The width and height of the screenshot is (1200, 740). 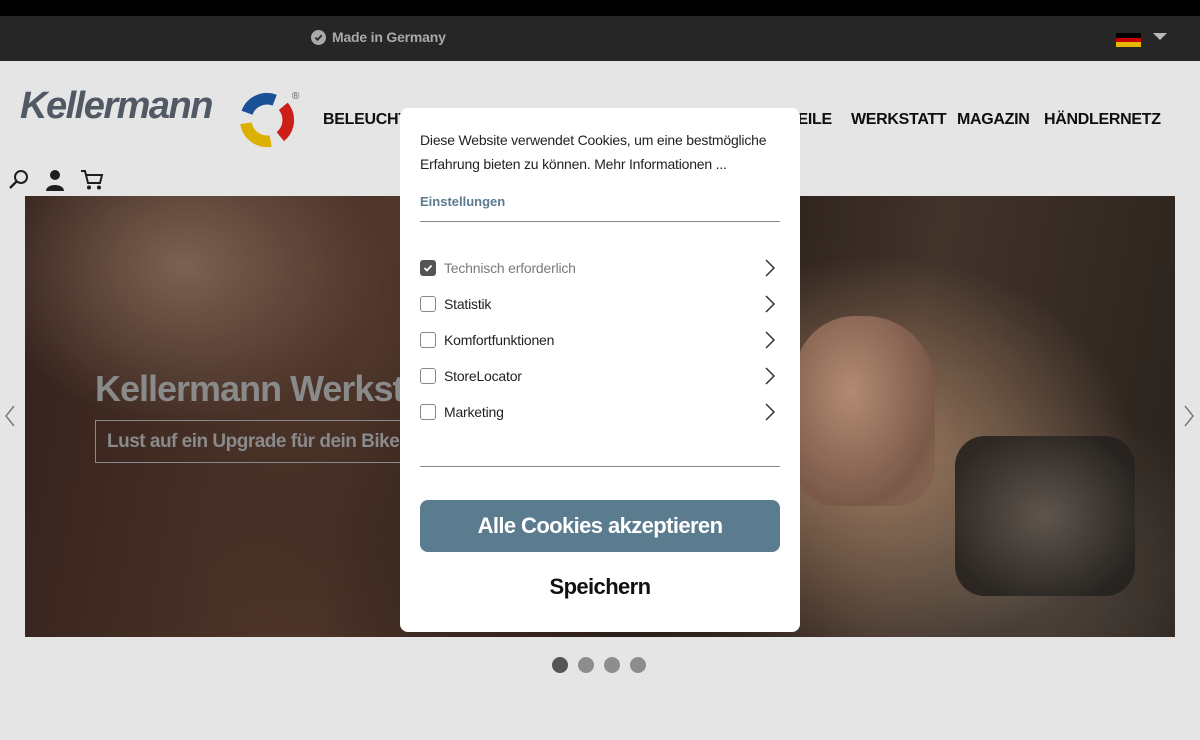 What do you see at coordinates (462, 201) in the screenshot?
I see `cookie-settings-link: Einstellungen` at bounding box center [462, 201].